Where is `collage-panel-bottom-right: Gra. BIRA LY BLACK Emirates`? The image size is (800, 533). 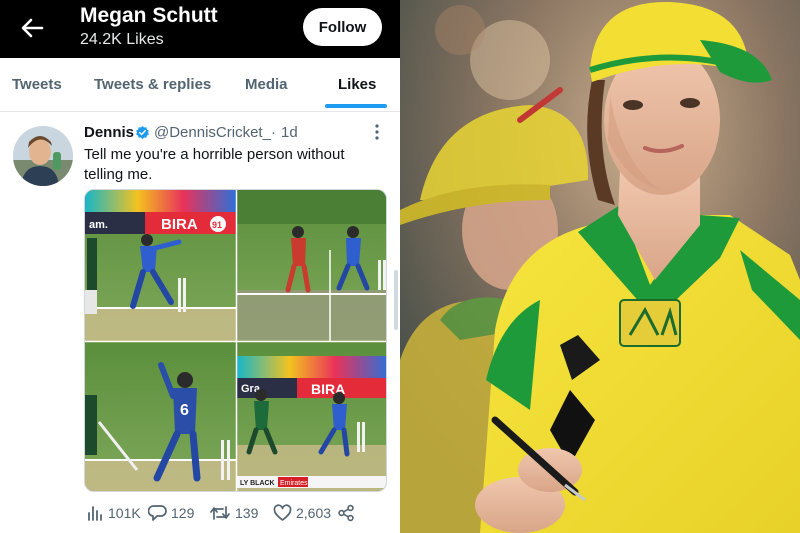
collage-panel-bottom-right: Gra. BIRA LY BLACK Emirates is located at coordinates (311, 416).